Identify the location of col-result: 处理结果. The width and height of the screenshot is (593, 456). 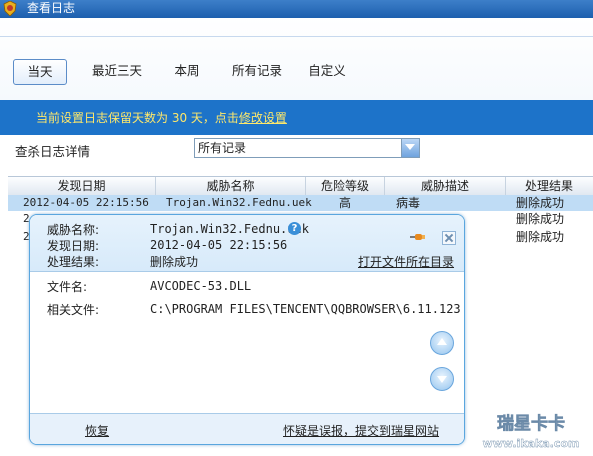
(549, 186).